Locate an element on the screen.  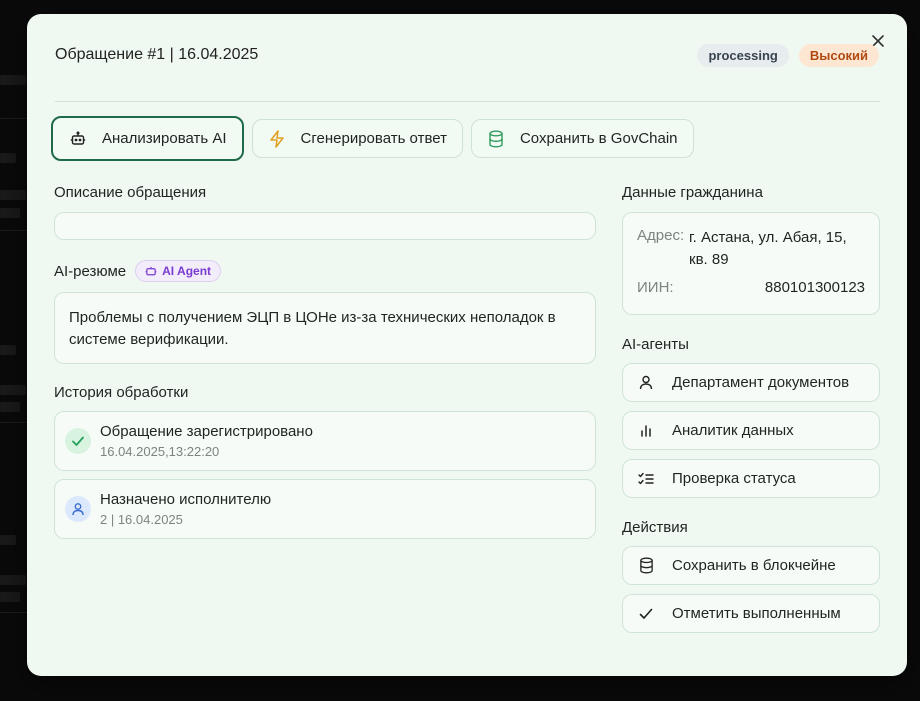
generate-answer-label: Сгенерировать ответ is located at coordinates (373, 138).